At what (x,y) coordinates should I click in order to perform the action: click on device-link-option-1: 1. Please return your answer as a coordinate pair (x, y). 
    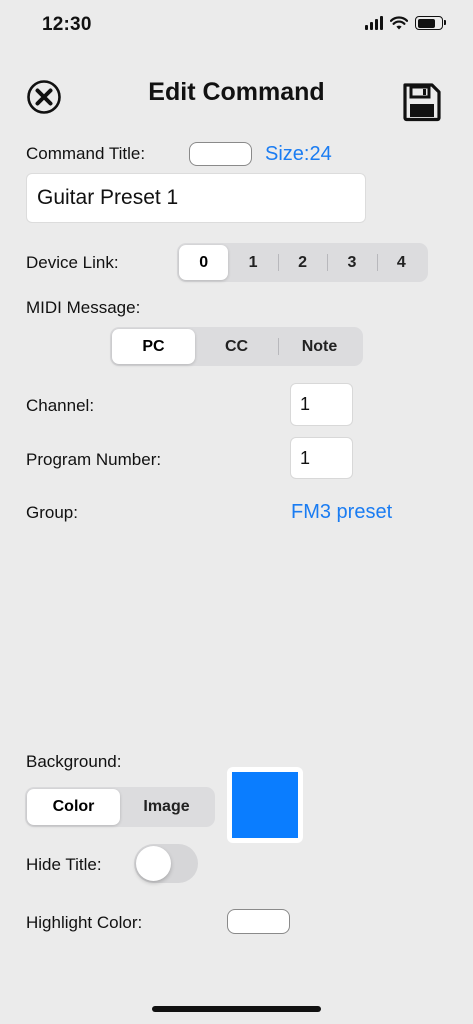
    Looking at the image, I should click on (252, 262).